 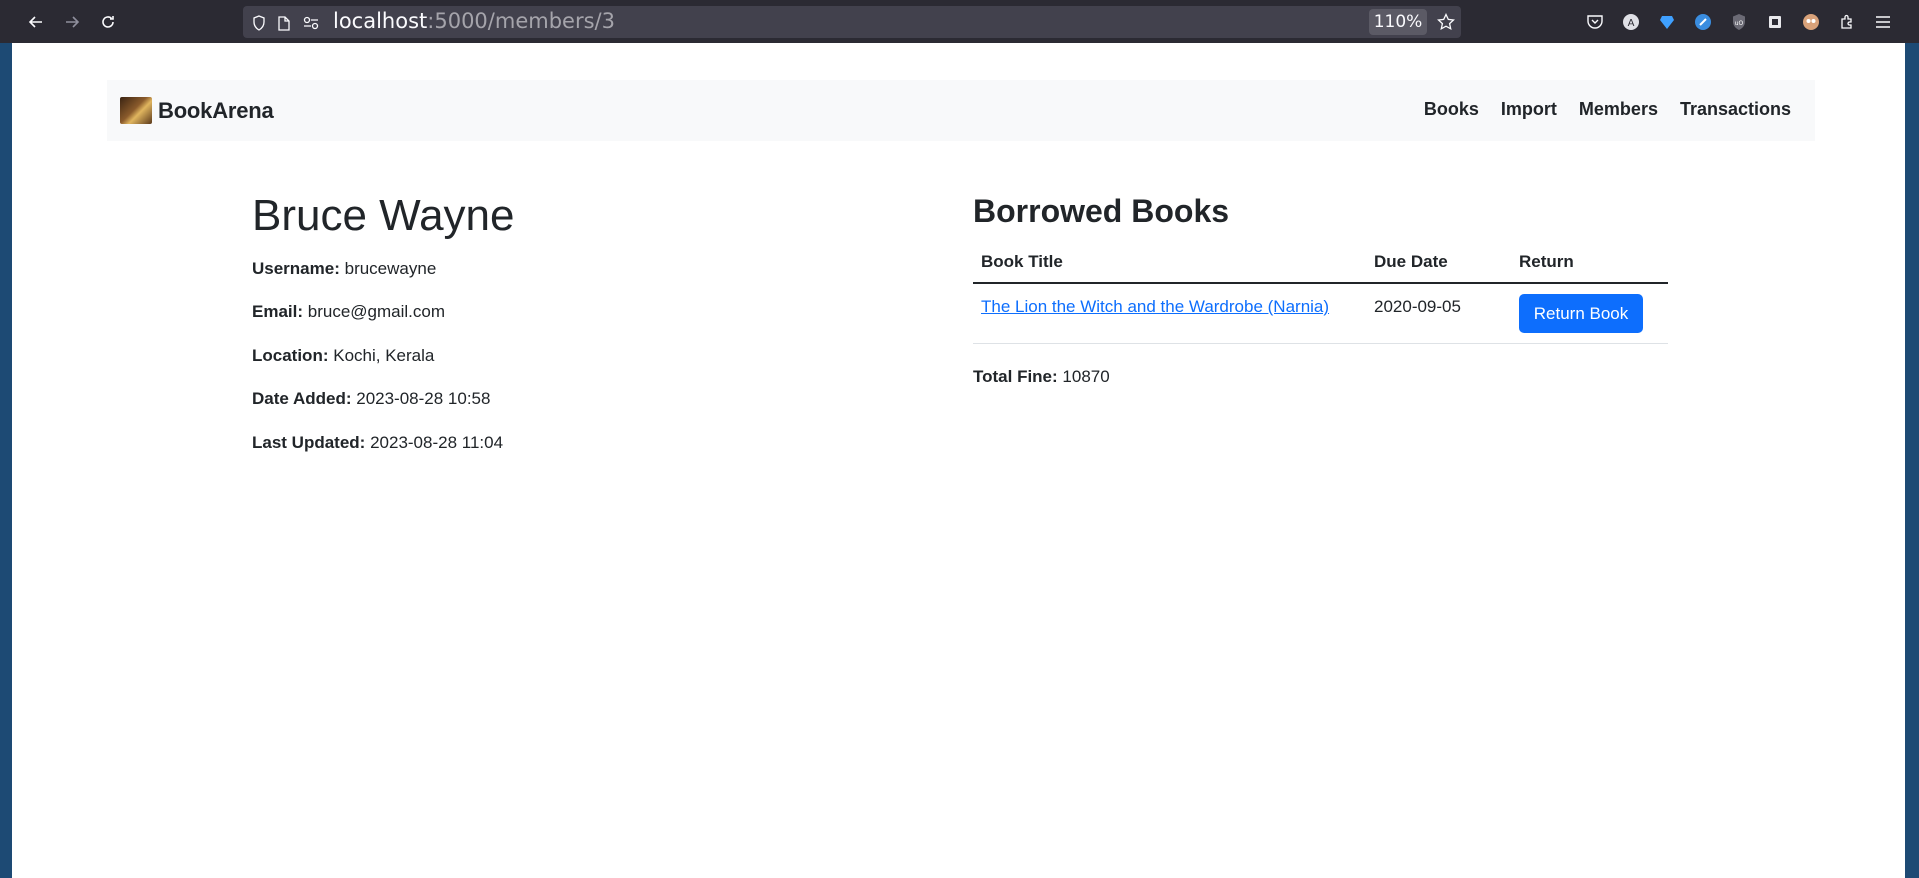 I want to click on browser-toolbar: localhost:5000/members/3 110% A uO, so click(x=959, y=21).